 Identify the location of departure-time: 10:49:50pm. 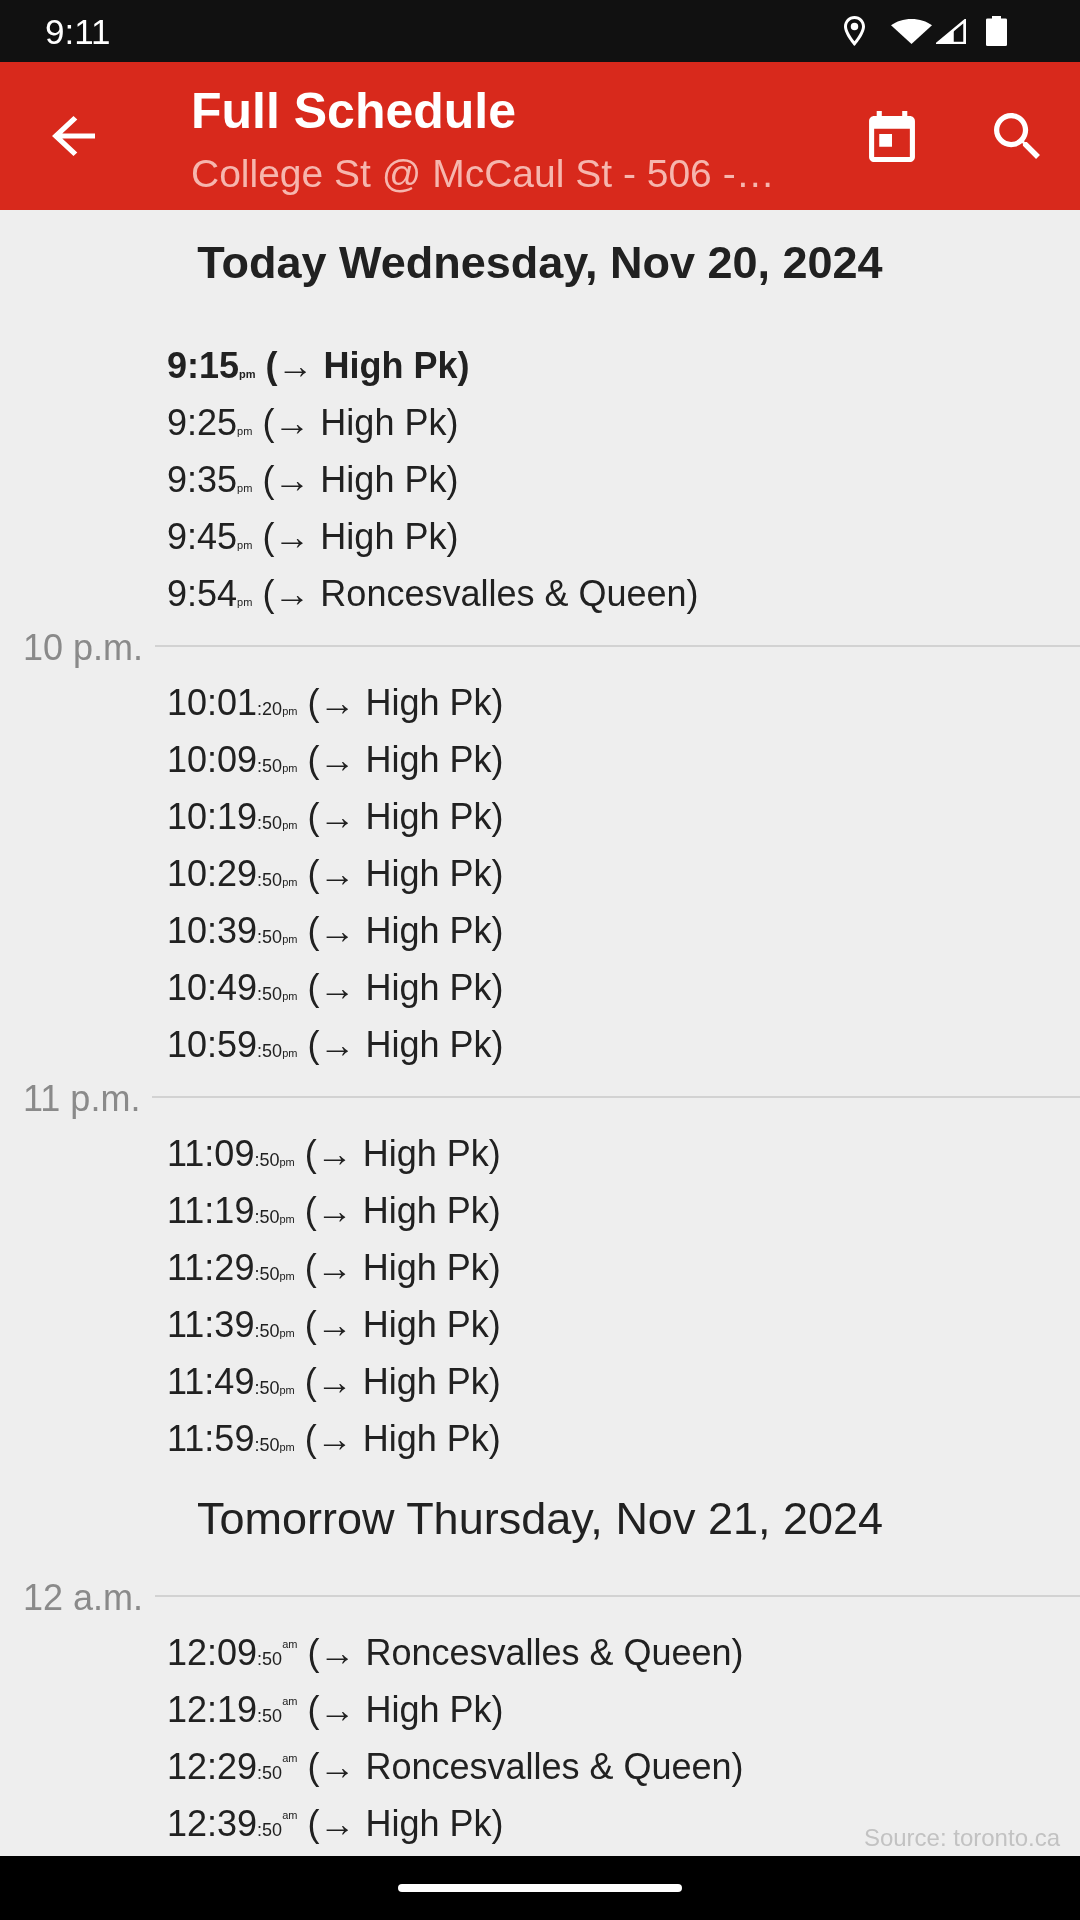
(232, 987).